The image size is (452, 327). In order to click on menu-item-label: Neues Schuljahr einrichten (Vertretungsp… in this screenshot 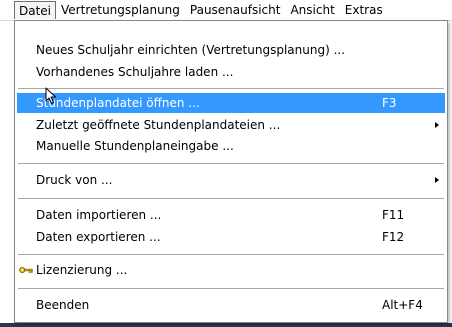, I will do `click(191, 50)`.